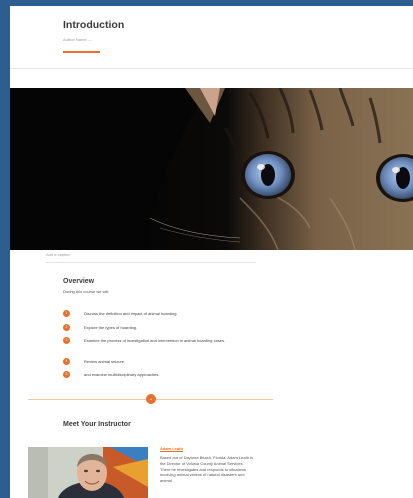  What do you see at coordinates (66, 327) in the screenshot?
I see `list-number-badge: 2` at bounding box center [66, 327].